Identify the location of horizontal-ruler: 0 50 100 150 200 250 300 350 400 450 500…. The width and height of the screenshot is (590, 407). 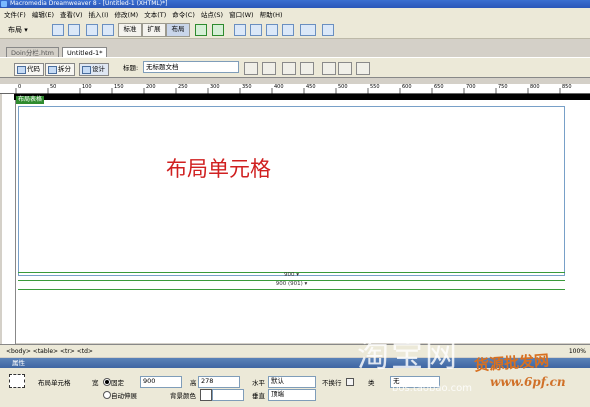
(295, 89).